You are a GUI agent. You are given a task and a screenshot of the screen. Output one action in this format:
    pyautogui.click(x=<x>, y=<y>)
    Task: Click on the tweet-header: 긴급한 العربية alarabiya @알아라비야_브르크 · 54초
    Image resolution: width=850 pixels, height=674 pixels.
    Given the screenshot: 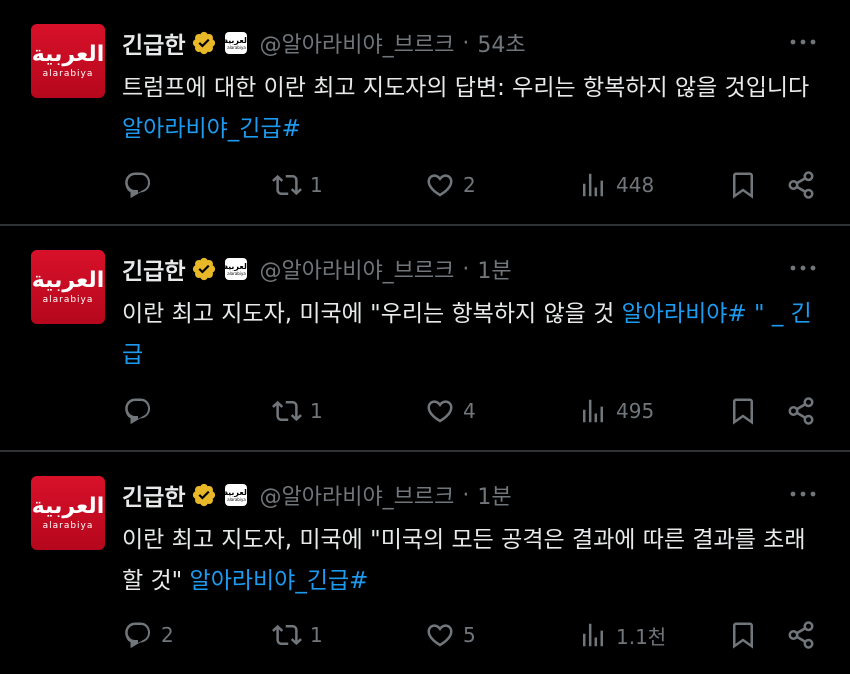 What is the action you would take?
    pyautogui.click(x=324, y=43)
    